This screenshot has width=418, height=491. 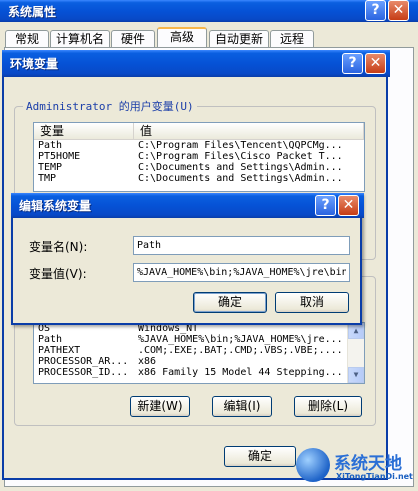 What do you see at coordinates (368, 464) in the screenshot?
I see `watermark-brand: 系统天地` at bounding box center [368, 464].